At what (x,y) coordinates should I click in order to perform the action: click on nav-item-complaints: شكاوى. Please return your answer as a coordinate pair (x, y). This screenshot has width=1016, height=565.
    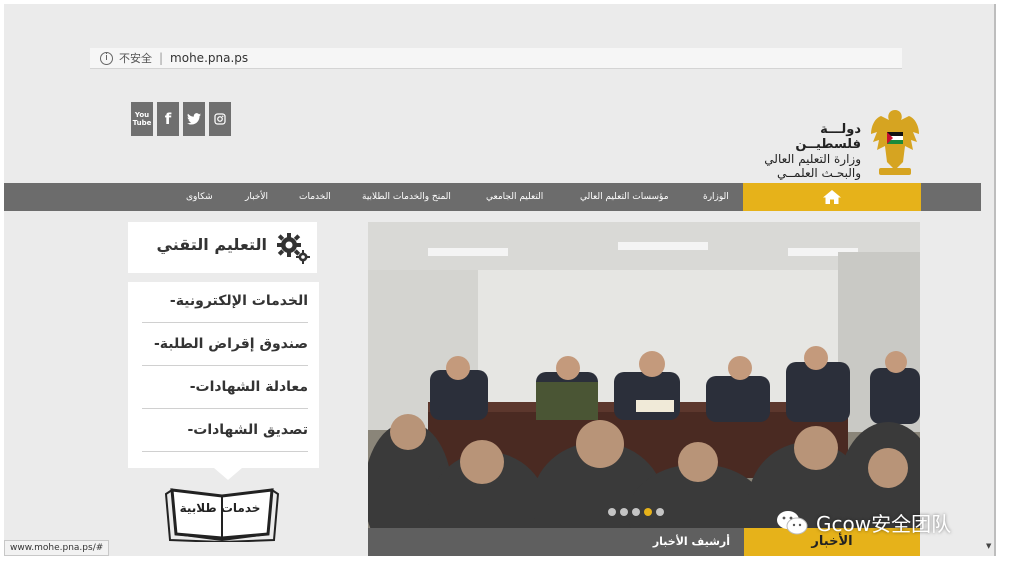
    Looking at the image, I should click on (199, 197).